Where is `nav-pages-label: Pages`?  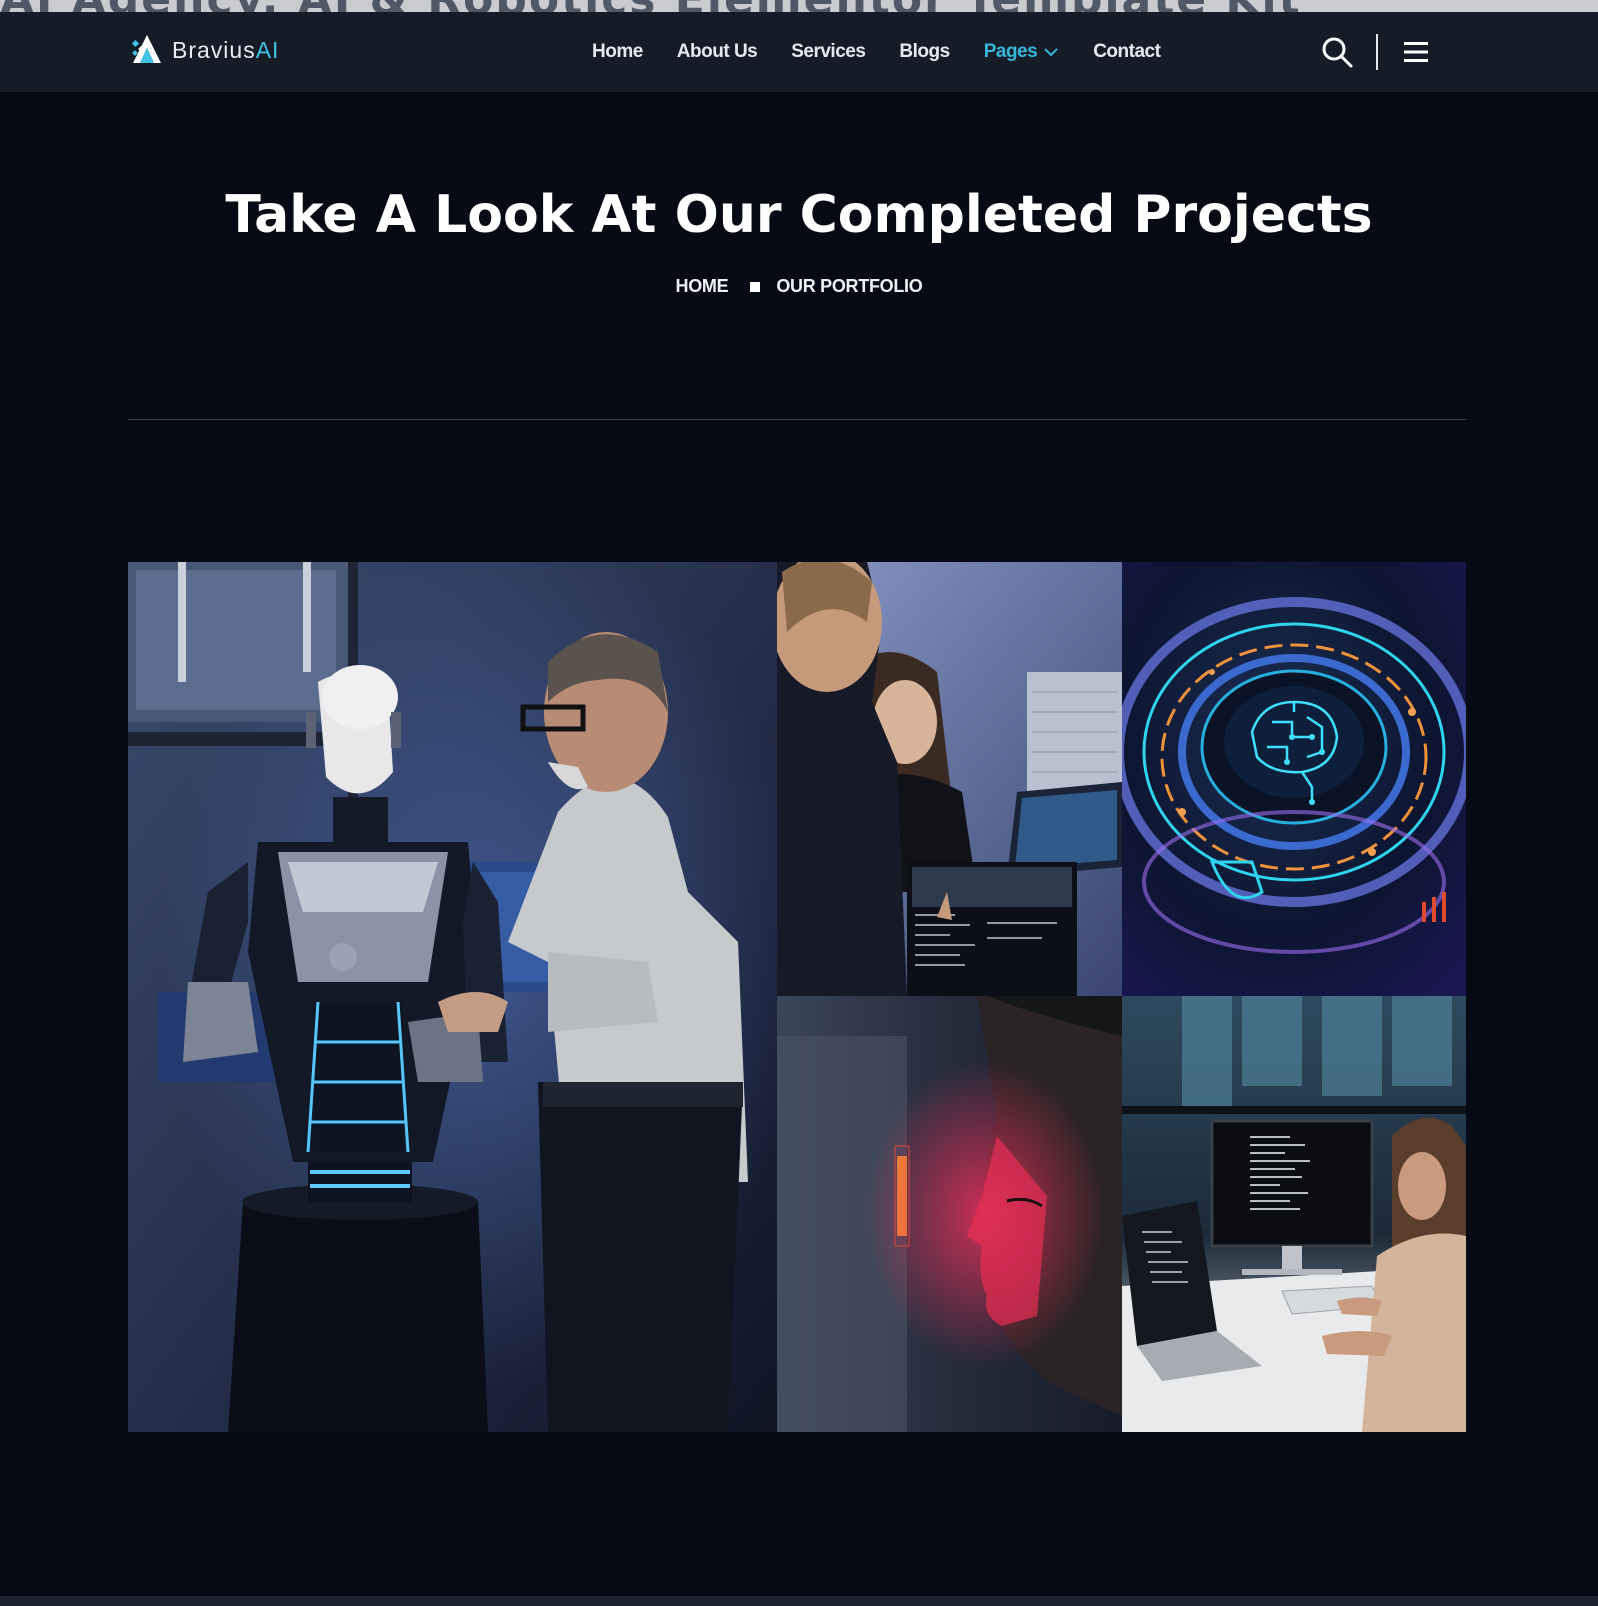
nav-pages-label: Pages is located at coordinates (1010, 51).